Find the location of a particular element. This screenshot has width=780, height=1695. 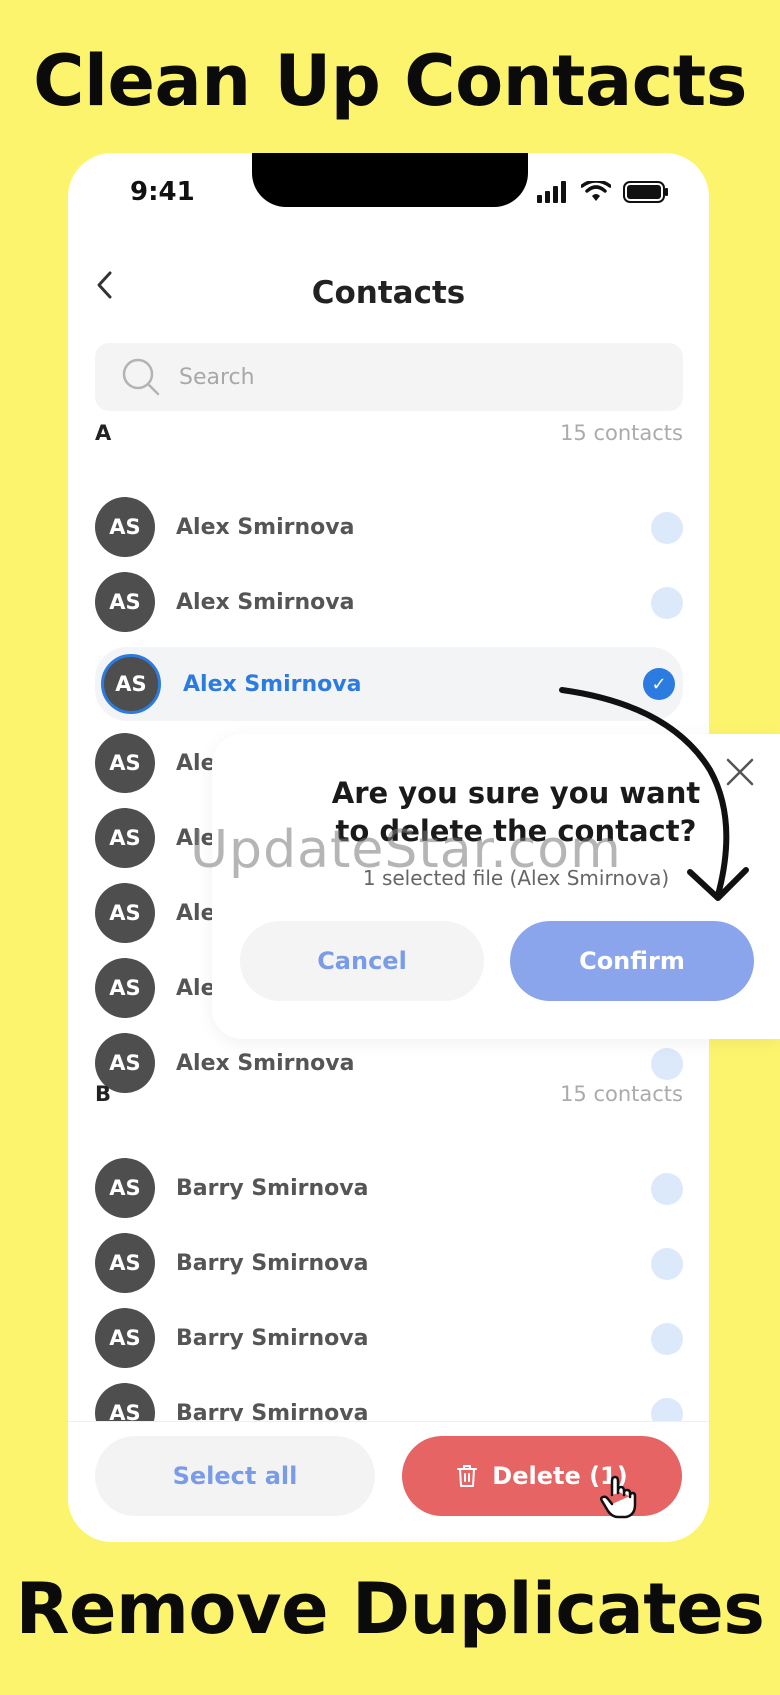

curved-arrow-icon is located at coordinates (654, 794).